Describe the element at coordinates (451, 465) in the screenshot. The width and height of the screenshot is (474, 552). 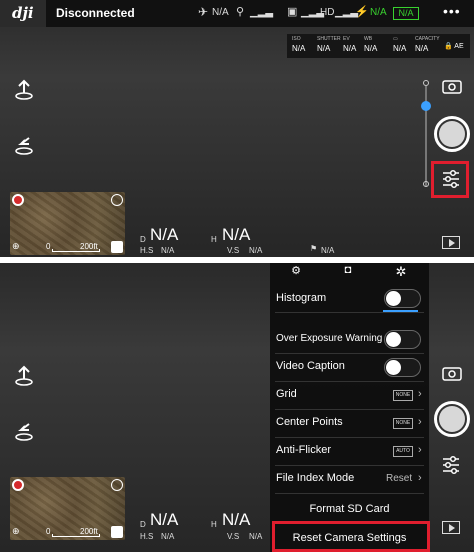
I see `camera-settings-icon` at that location.